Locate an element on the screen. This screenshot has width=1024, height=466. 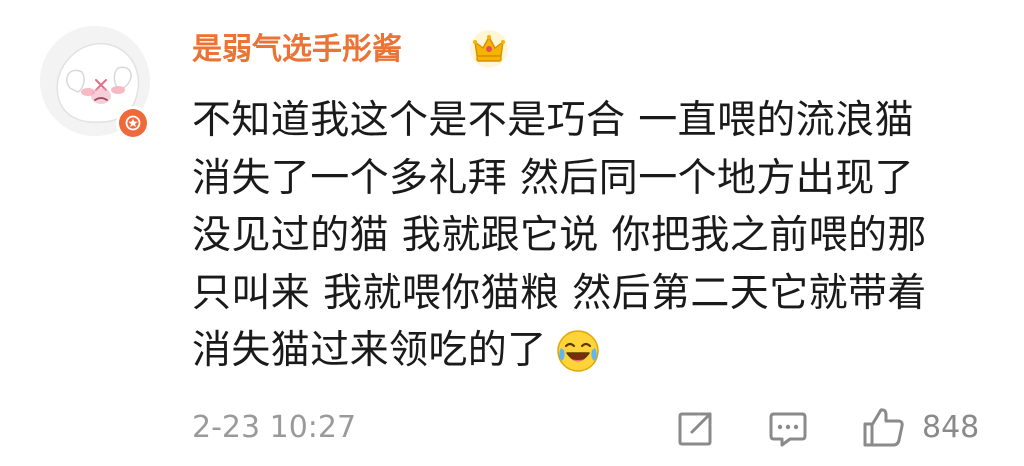
share-icon is located at coordinates (695, 429).